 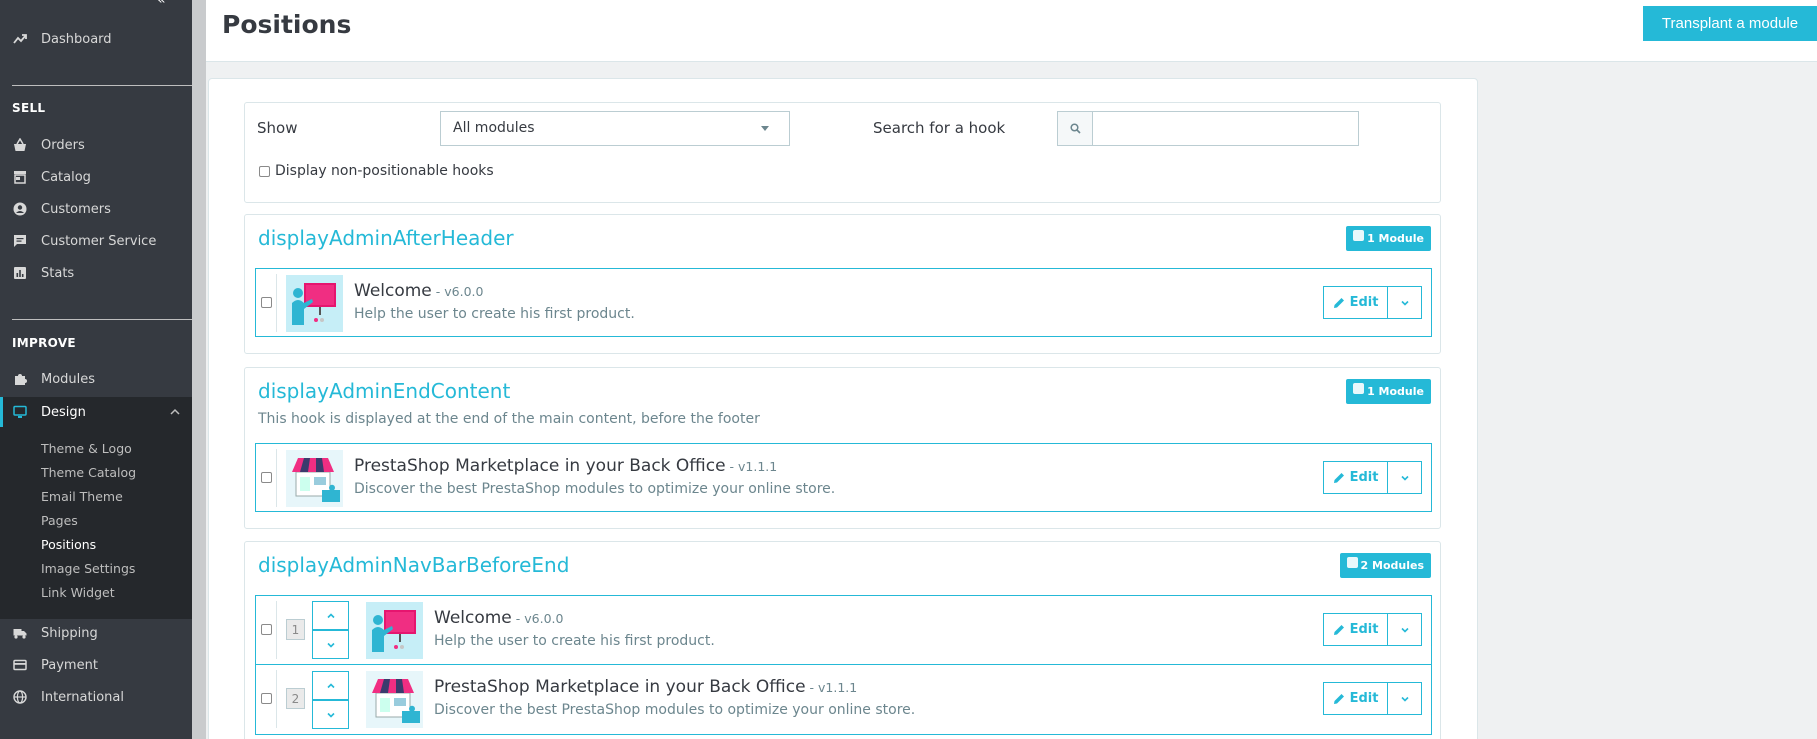 I want to click on submenu-item-email-theme: Email Theme, so click(x=82, y=496).